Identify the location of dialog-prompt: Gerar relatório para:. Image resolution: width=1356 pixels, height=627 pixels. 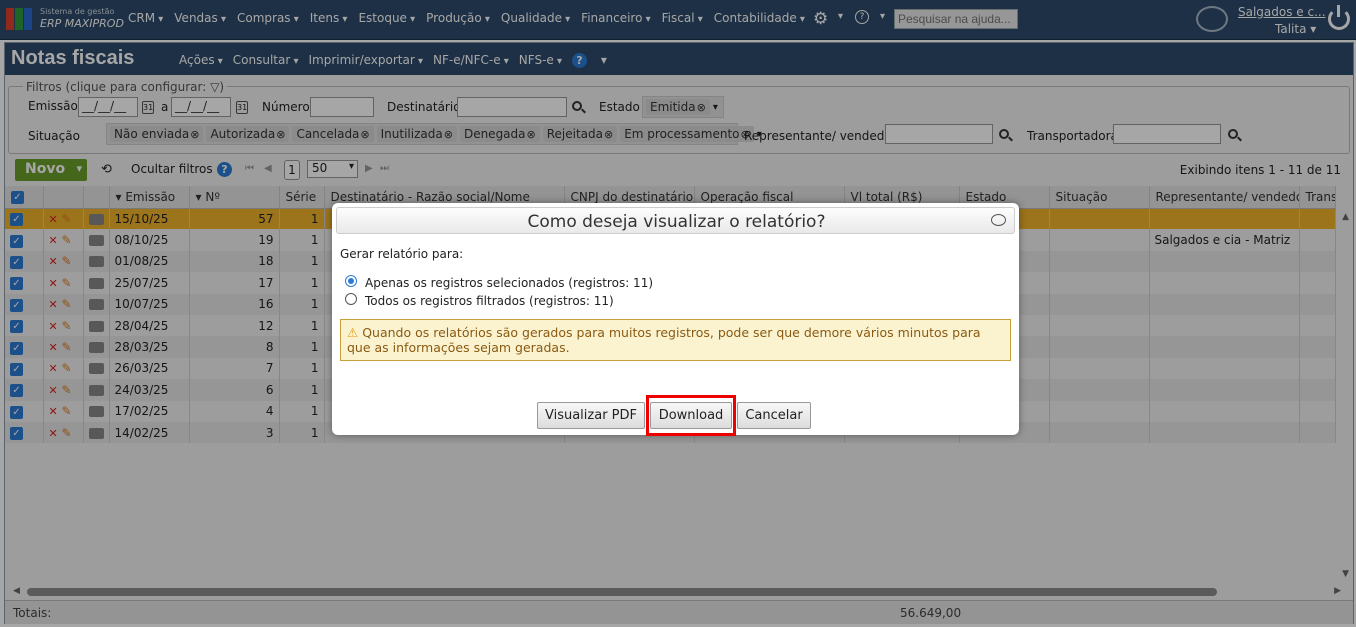
(402, 254).